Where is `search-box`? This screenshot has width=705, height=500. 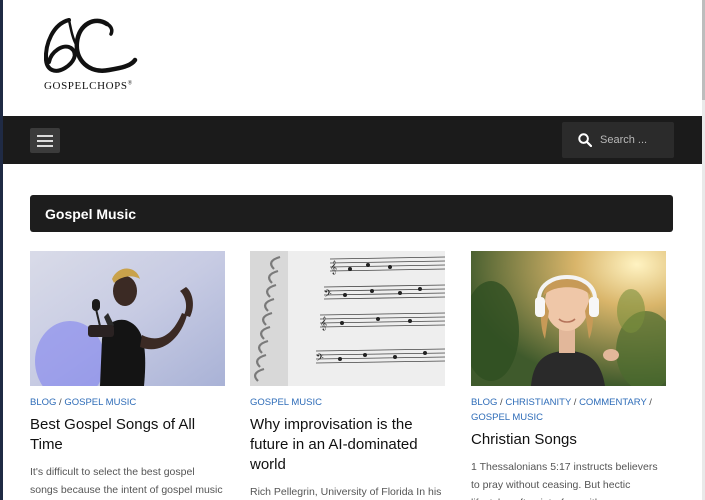 search-box is located at coordinates (618, 140).